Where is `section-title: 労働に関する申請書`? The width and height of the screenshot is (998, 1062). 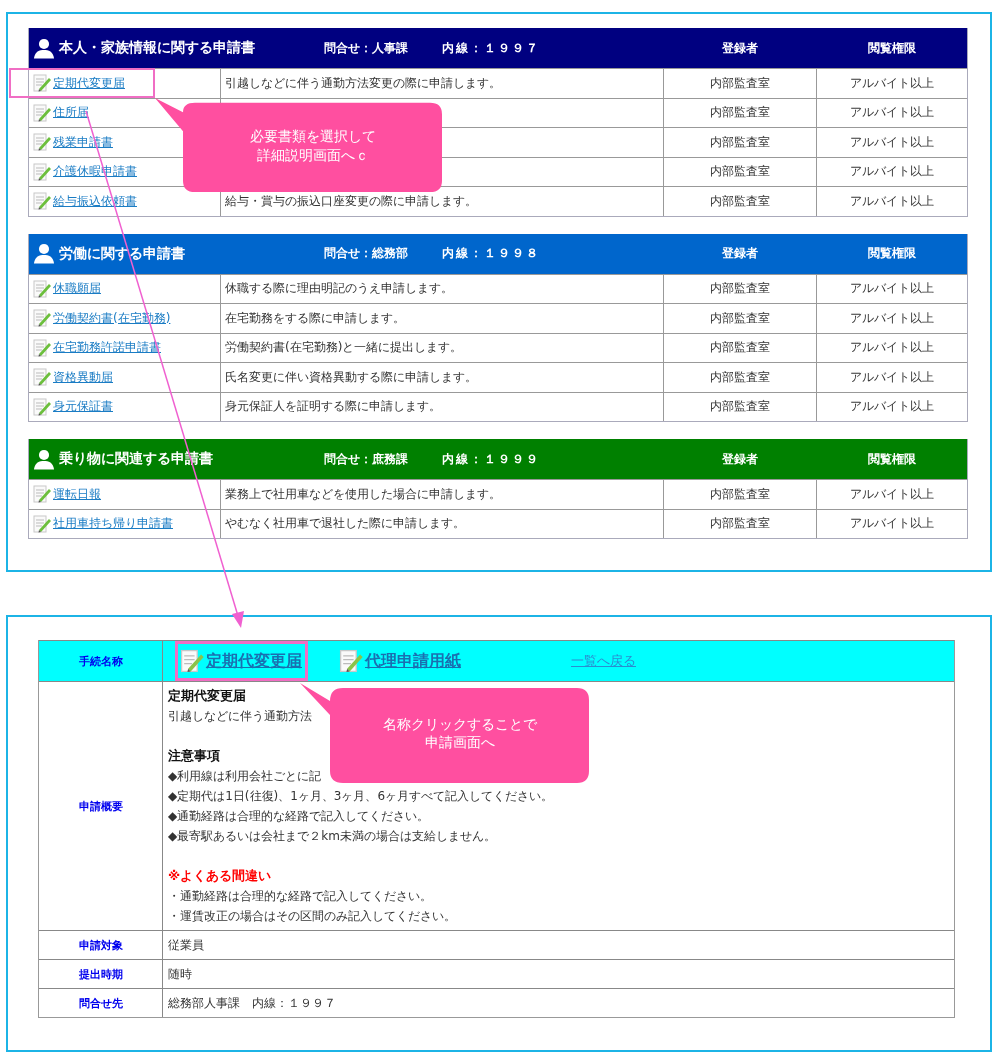 section-title: 労働に関する申請書 is located at coordinates (122, 253).